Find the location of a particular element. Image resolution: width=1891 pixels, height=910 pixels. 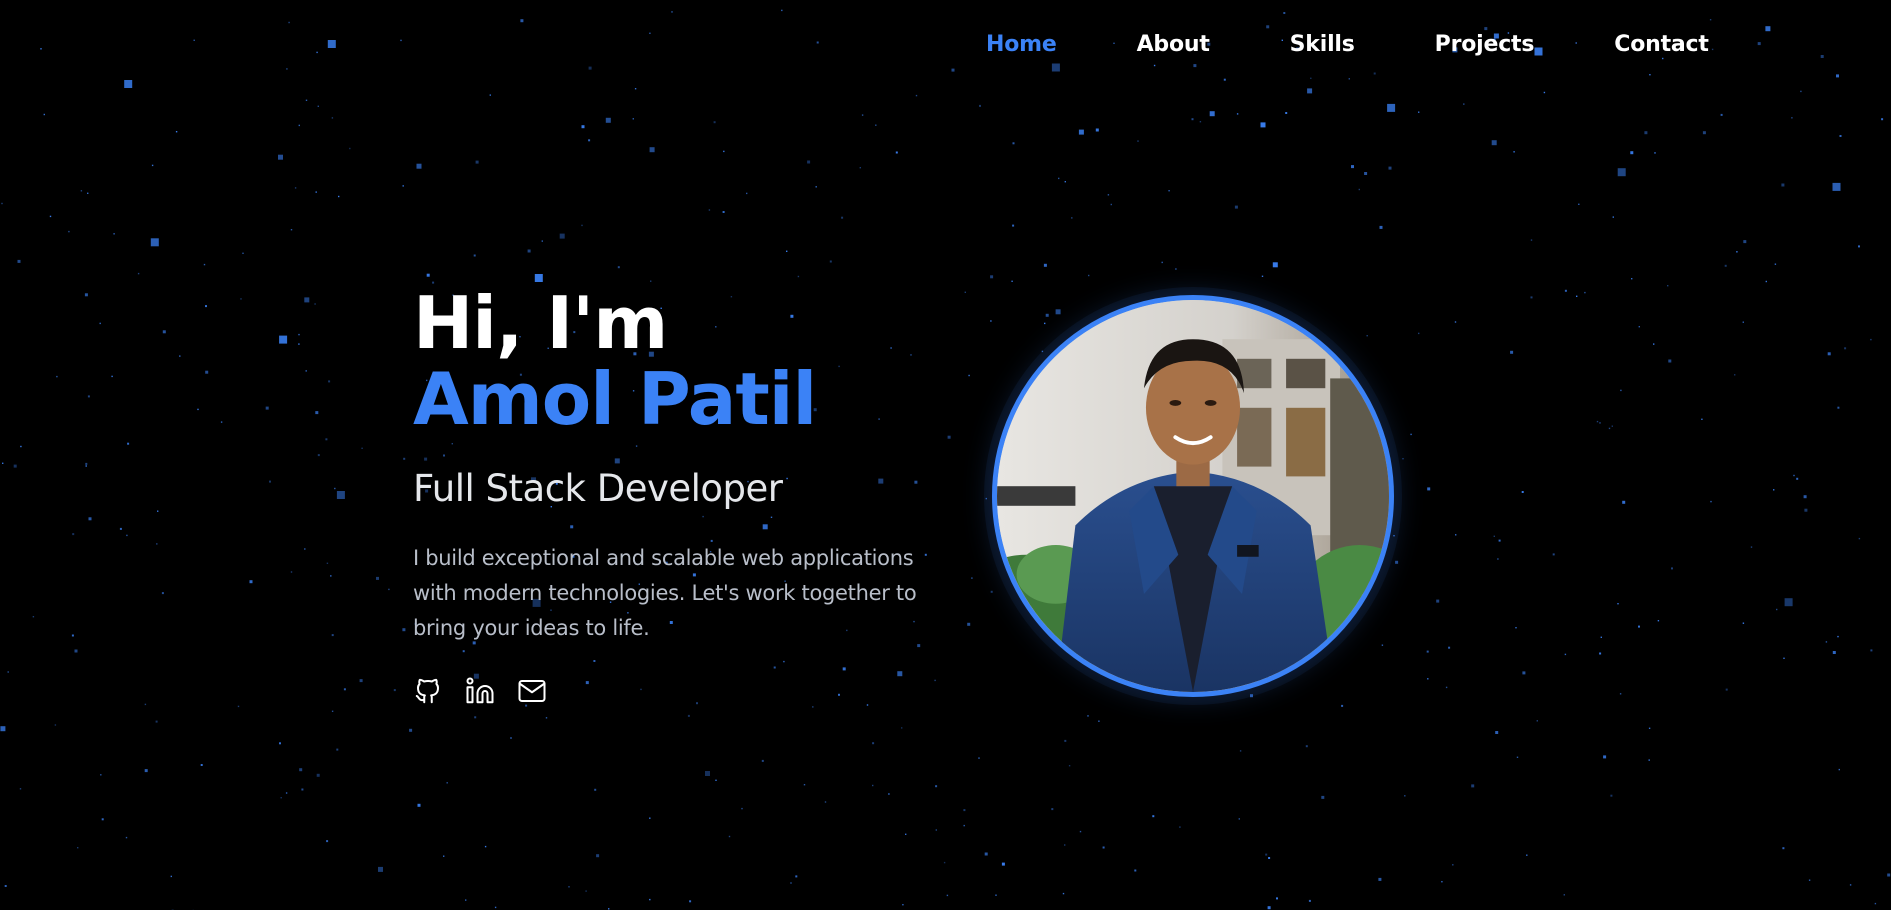

nav-contact: Contact is located at coordinates (1661, 45).